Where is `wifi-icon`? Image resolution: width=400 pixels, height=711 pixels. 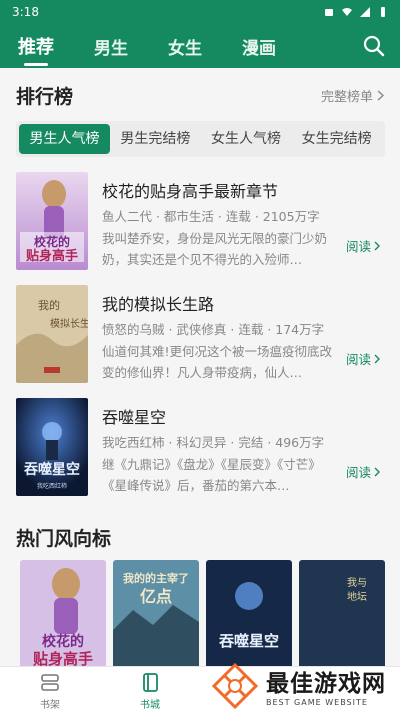 wifi-icon is located at coordinates (347, 12).